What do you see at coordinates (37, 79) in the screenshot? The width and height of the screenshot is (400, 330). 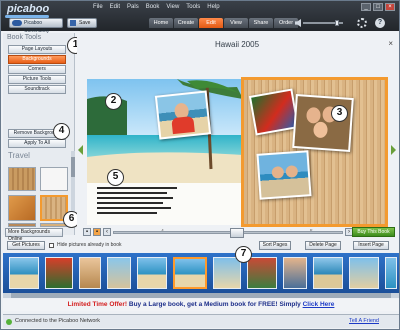 I see `picture-tools-button: Picture Tools` at bounding box center [37, 79].